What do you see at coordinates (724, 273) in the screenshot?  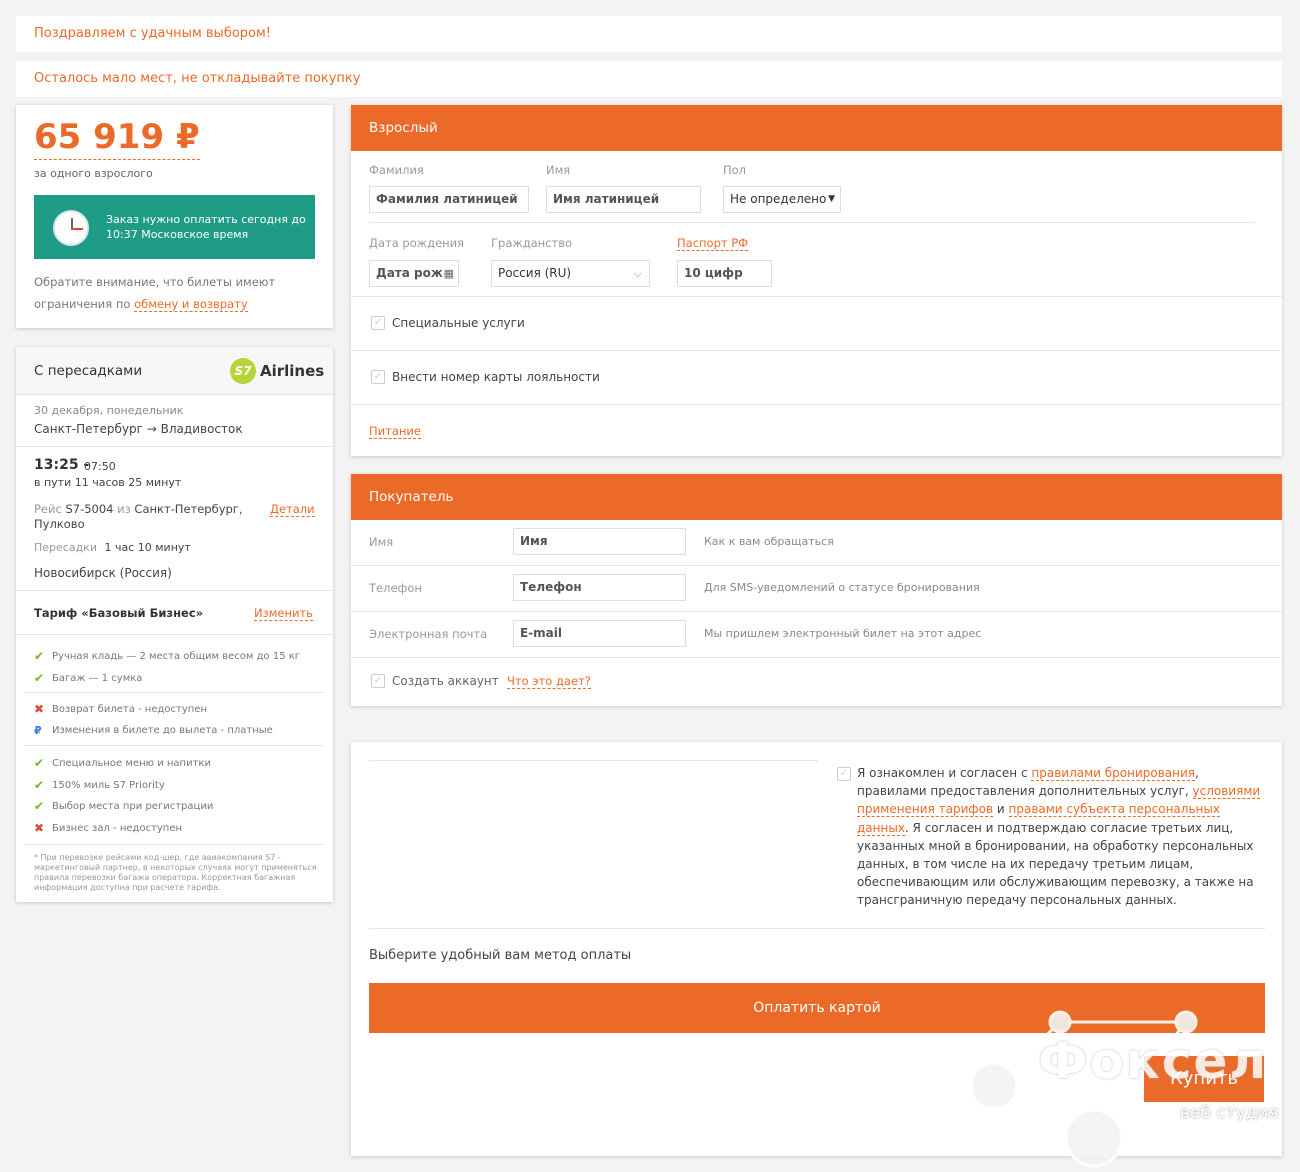 I see `passport-input: 10 цифр` at bounding box center [724, 273].